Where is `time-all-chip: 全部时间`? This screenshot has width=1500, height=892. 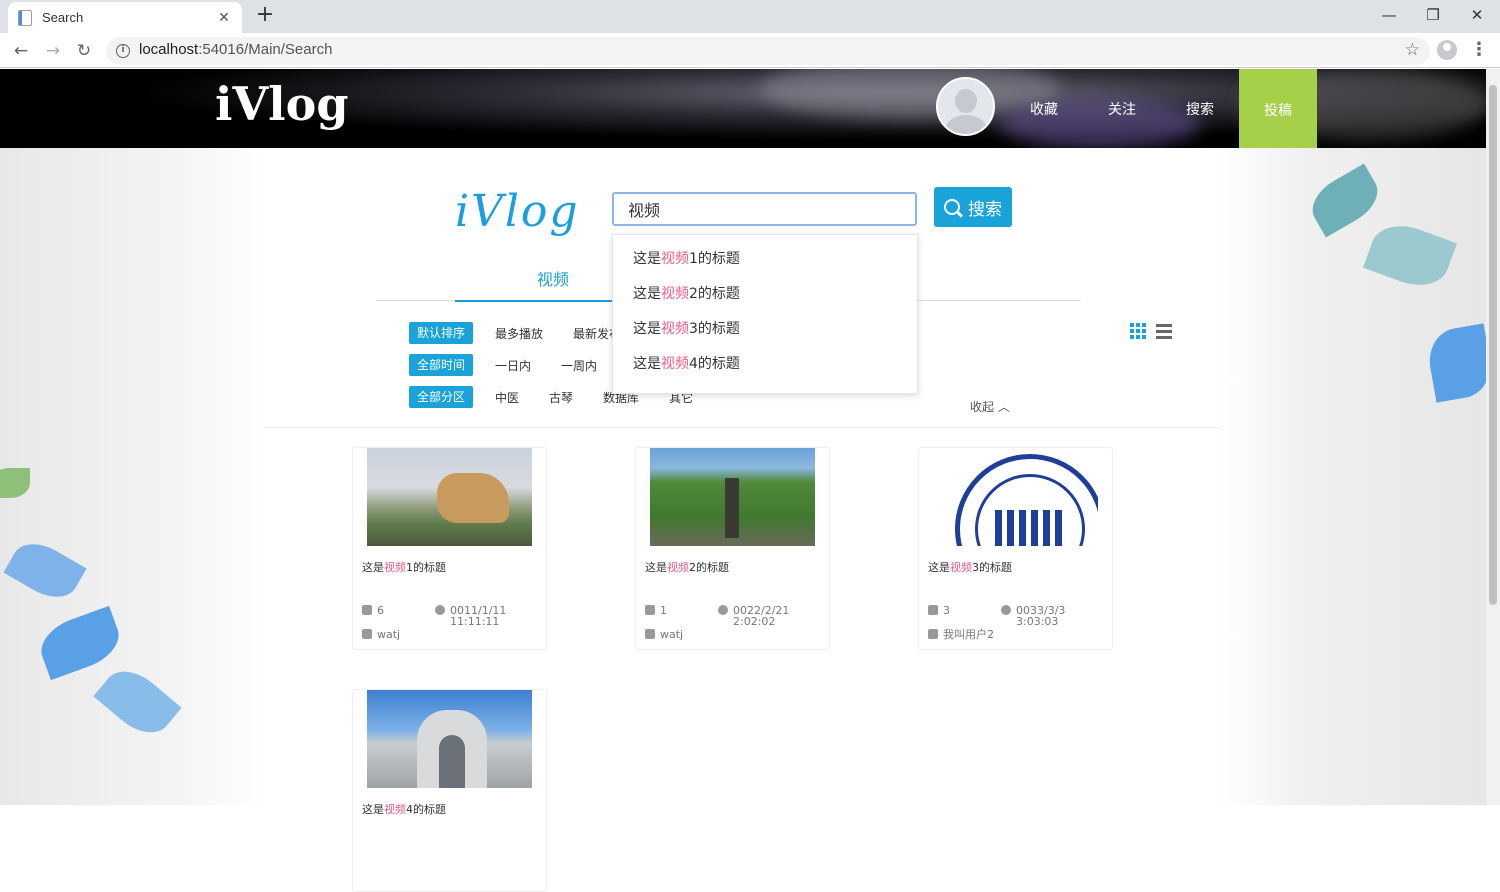 time-all-chip: 全部时间 is located at coordinates (441, 365).